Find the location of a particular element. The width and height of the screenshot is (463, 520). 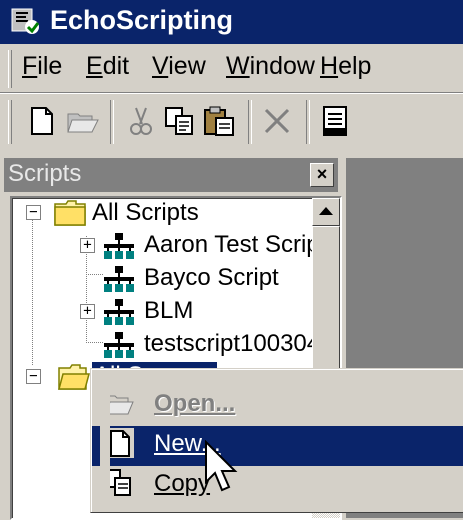

tree-item-script: Aaron Test Script is located at coordinates (235, 245).